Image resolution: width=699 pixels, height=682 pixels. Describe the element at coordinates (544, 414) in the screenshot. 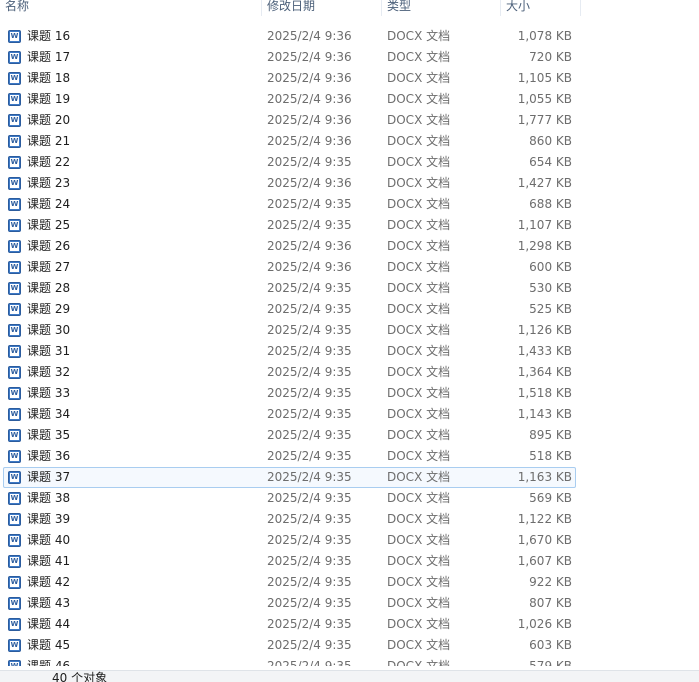

I see `file-size: 1,143 KB` at that location.